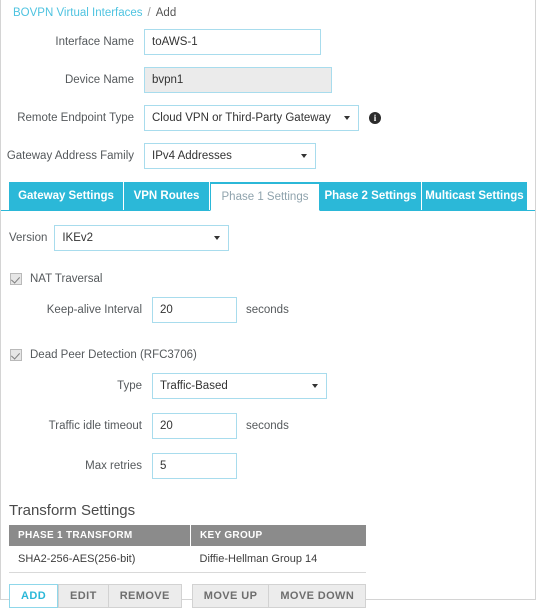 This screenshot has width=536, height=608. What do you see at coordinates (474, 196) in the screenshot?
I see `tab-multicast-settings: Multicast Settings` at bounding box center [474, 196].